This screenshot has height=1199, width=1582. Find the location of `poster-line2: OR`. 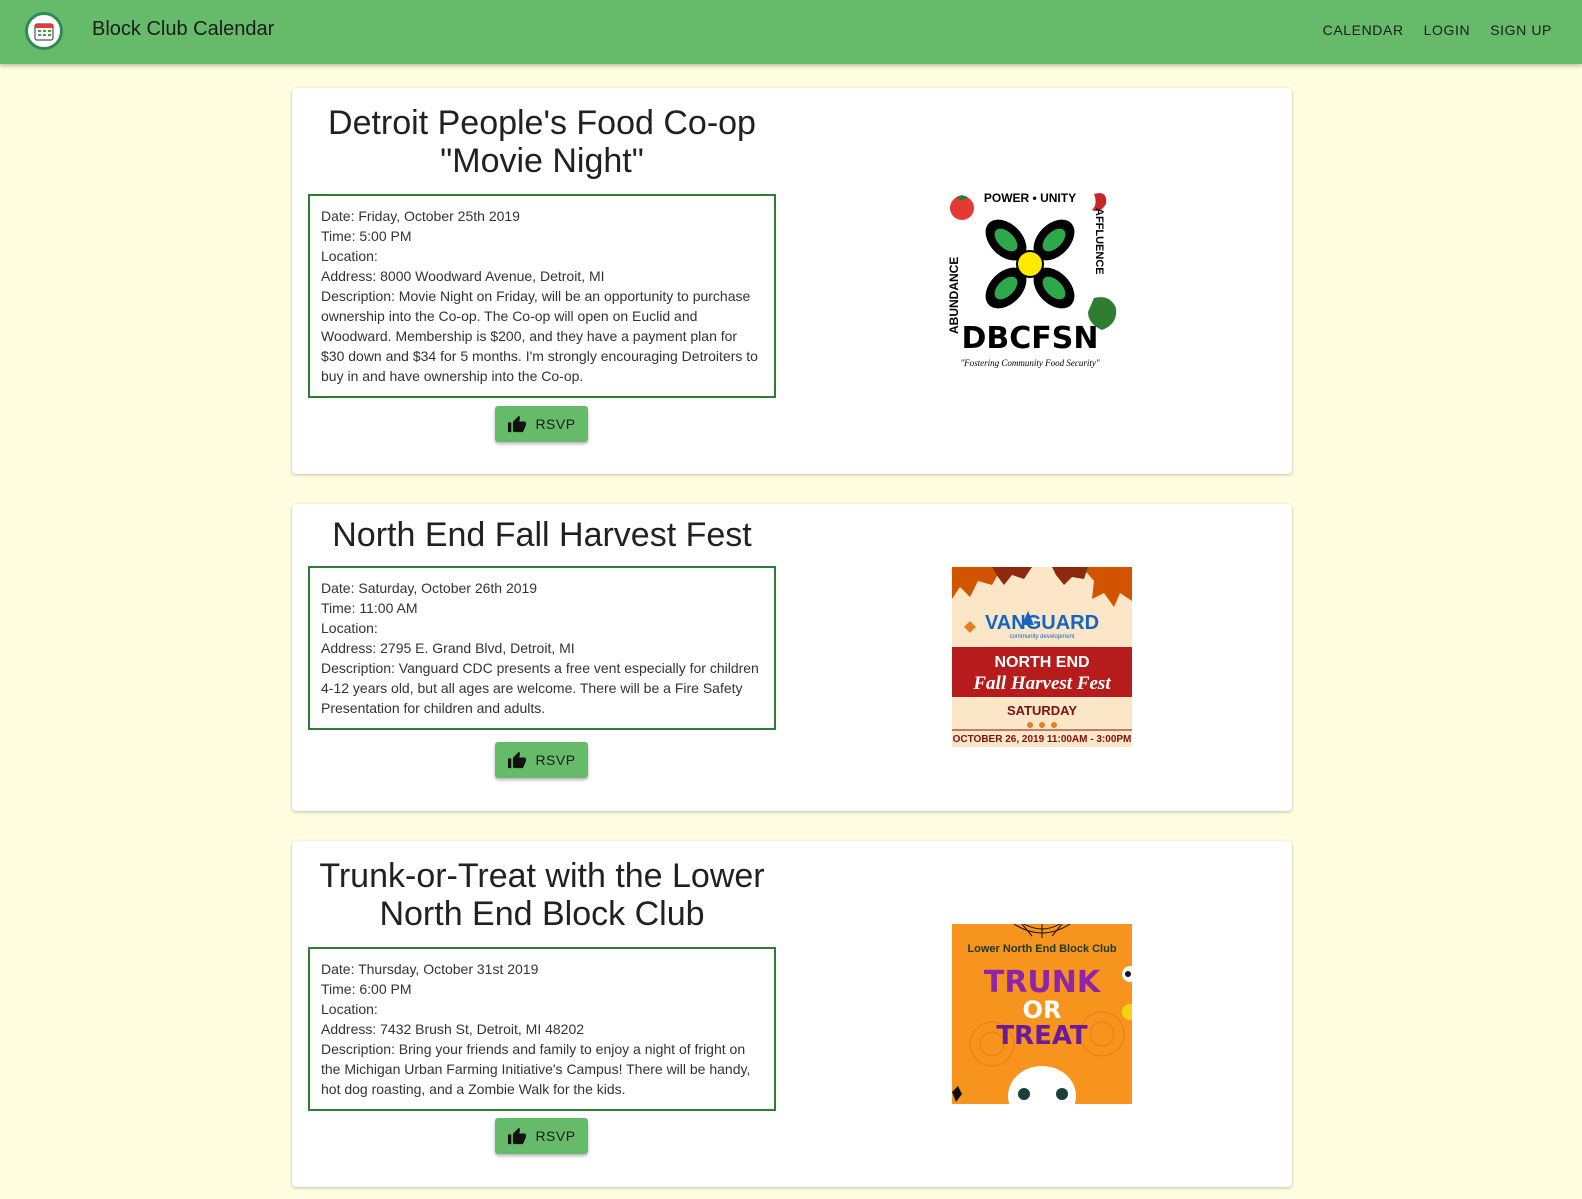

poster-line2: OR is located at coordinates (1042, 1010).